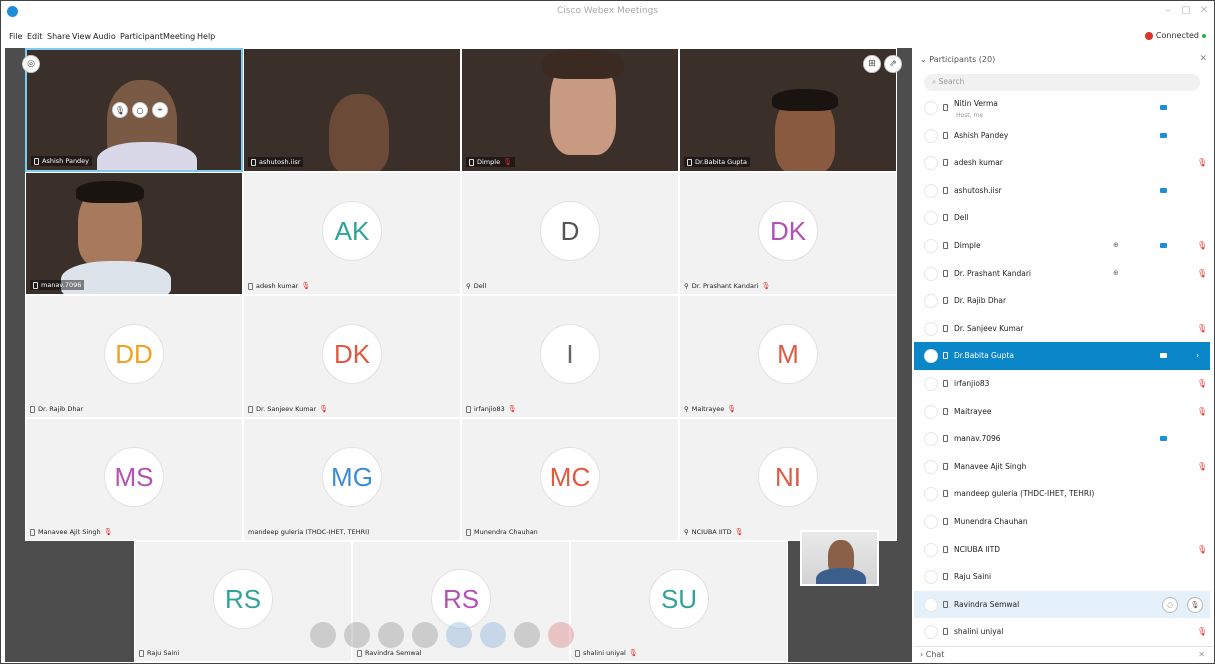 This screenshot has height=664, width=1215. I want to click on participant-row: Manavee Ajit Singh 🎙, so click(1062, 467).